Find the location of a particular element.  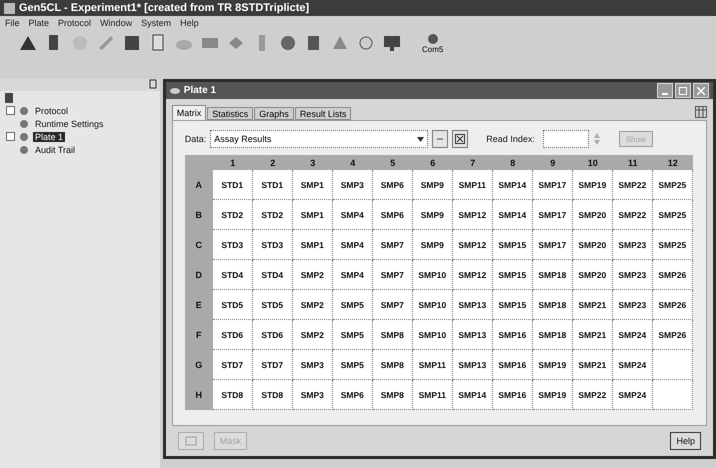

tab: Graphs is located at coordinates (274, 113).